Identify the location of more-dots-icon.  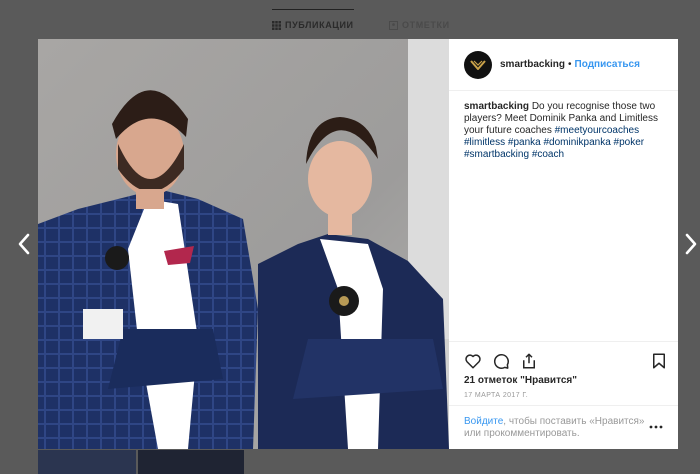
(656, 427).